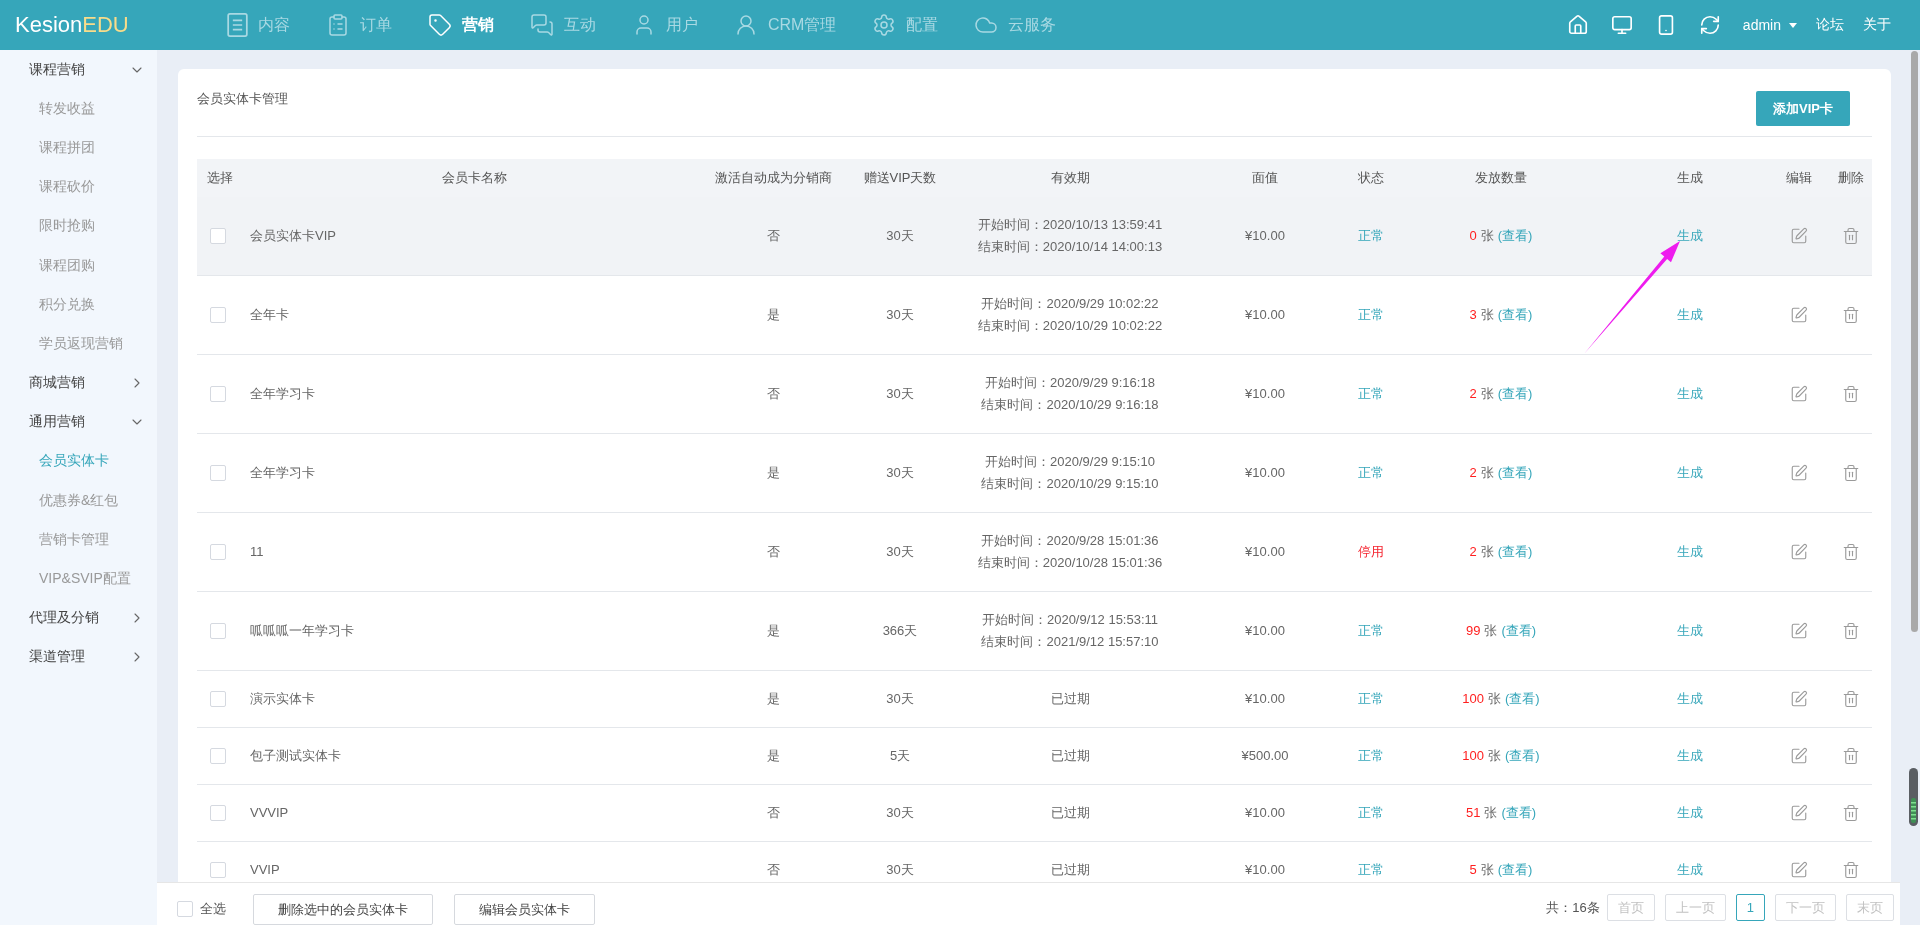 The height and width of the screenshot is (925, 1920). Describe the element at coordinates (1015, 25) in the screenshot. I see `nav-item: 云服务` at that location.